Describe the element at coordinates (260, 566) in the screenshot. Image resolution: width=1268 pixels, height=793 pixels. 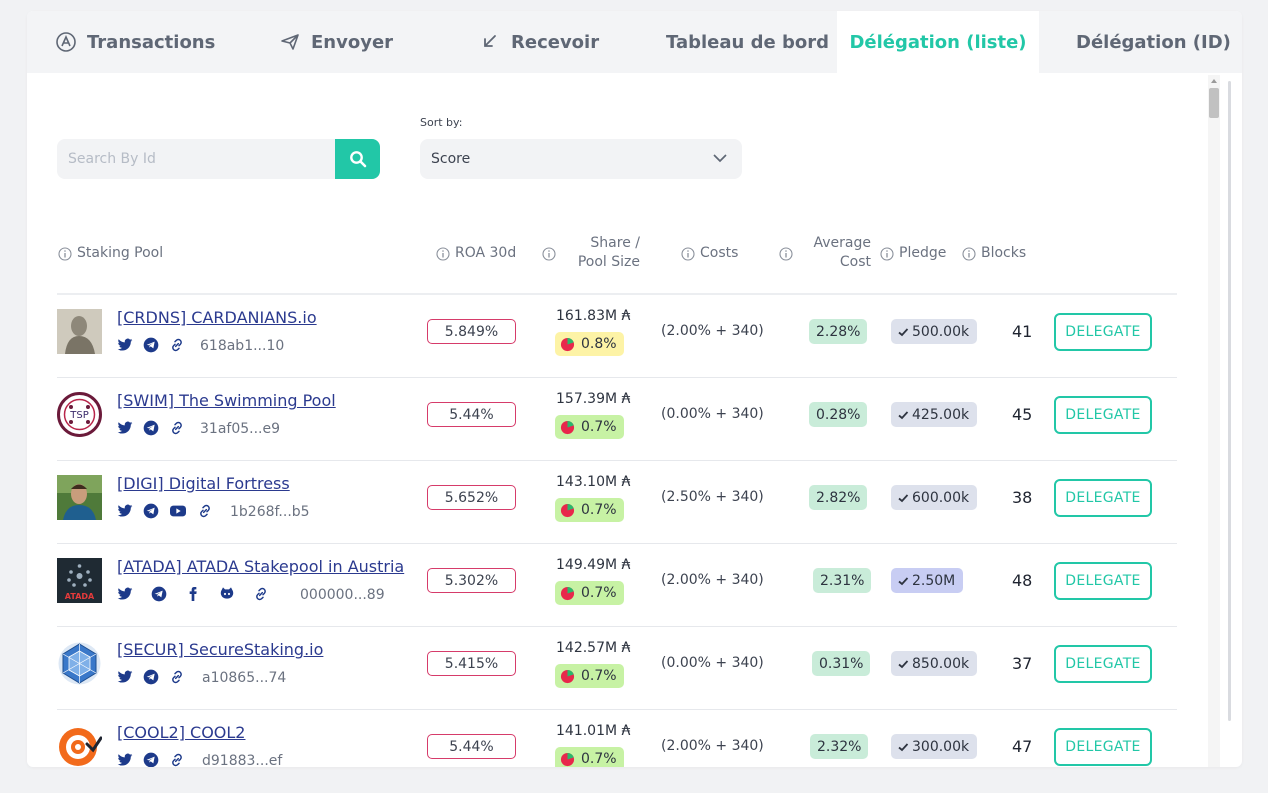
I see `pool-name-link: [ATADA] ATADA Stakepool in Austria` at that location.